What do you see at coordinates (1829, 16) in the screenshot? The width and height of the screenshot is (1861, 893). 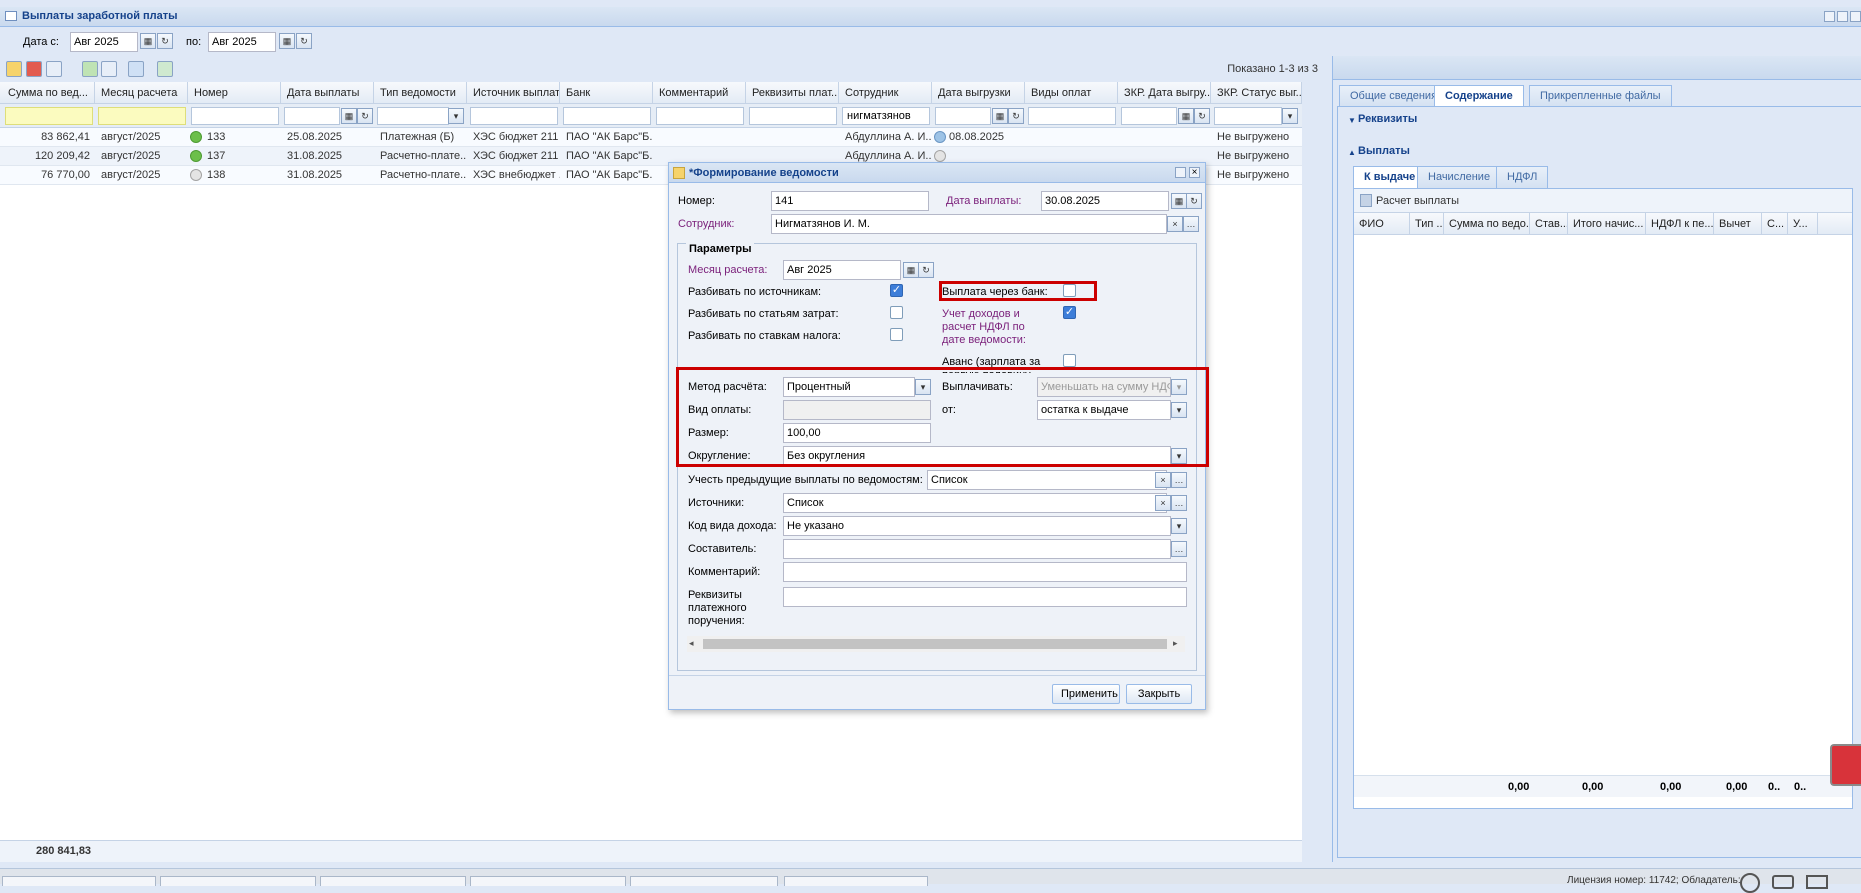 I see `minimize-icon` at bounding box center [1829, 16].